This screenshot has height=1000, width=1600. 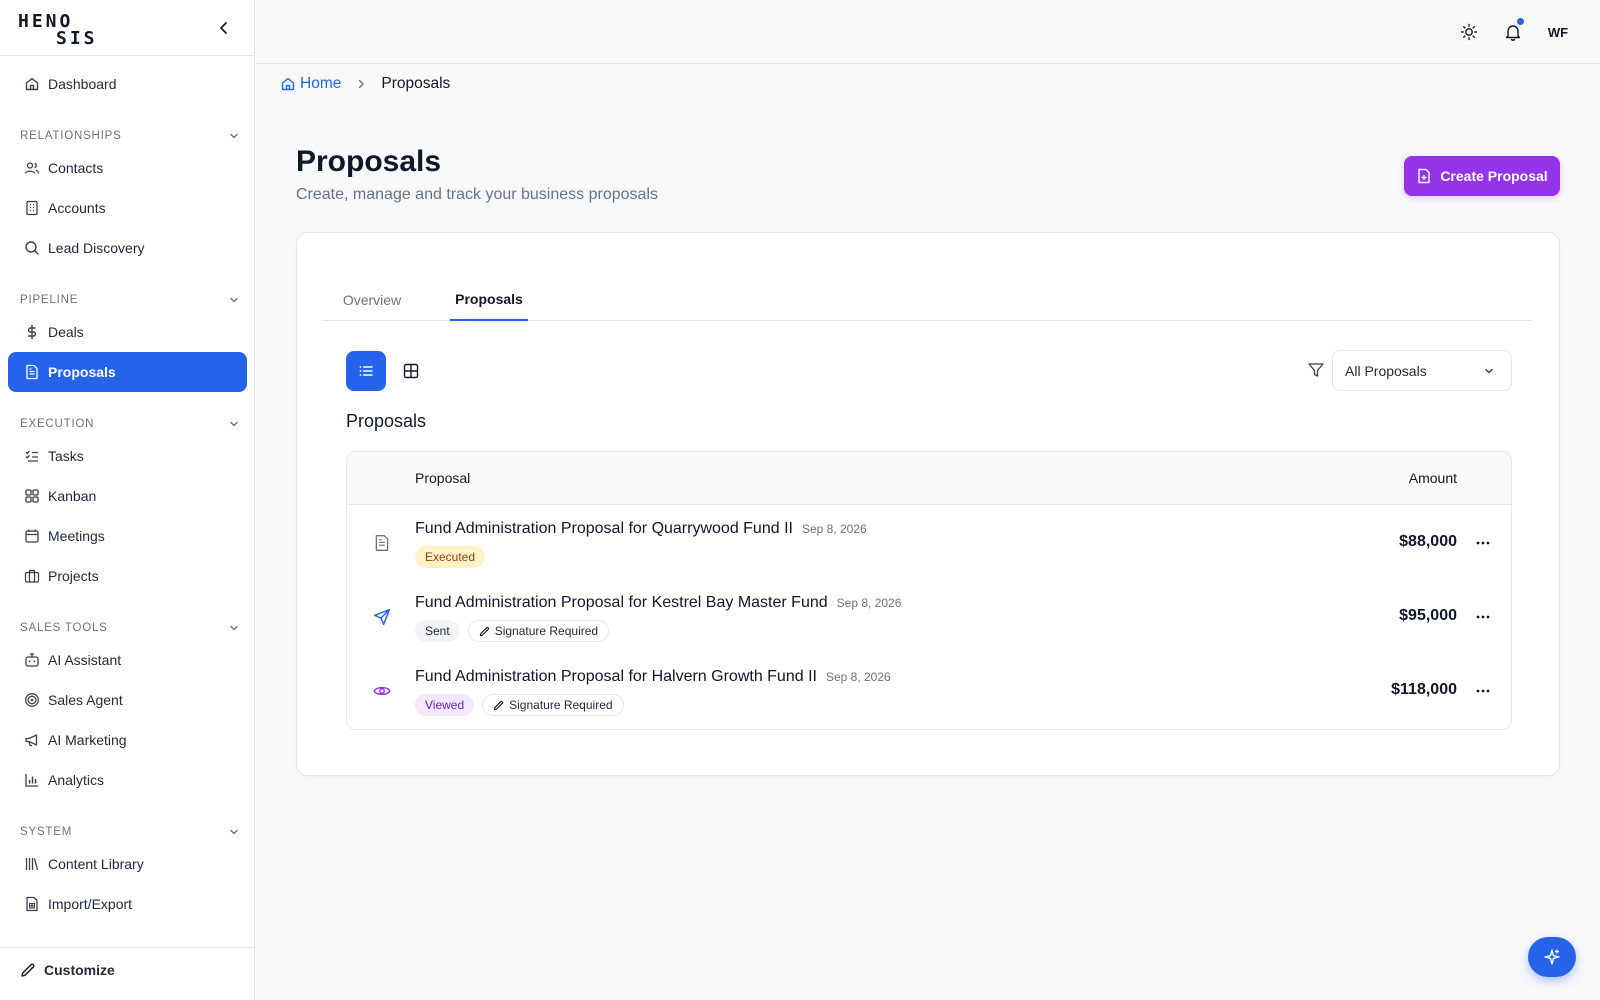 I want to click on column-header-proposal: Proposal, so click(x=443, y=478).